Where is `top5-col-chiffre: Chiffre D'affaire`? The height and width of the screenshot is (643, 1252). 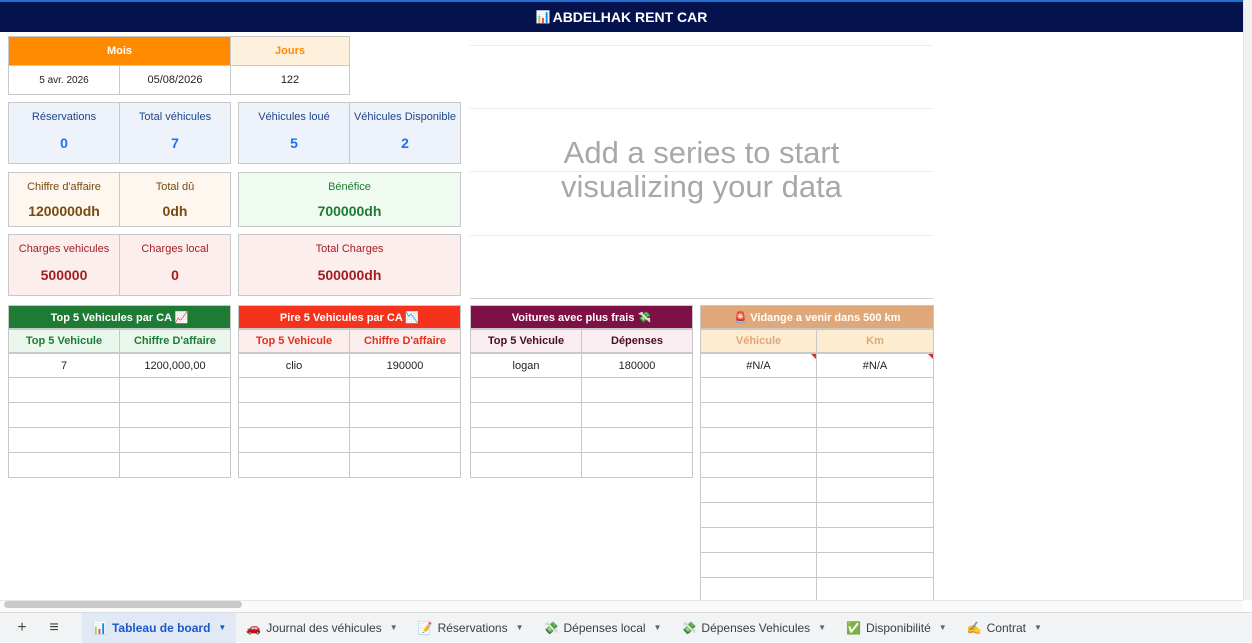
top5-col-chiffre: Chiffre D'affaire is located at coordinates (175, 341).